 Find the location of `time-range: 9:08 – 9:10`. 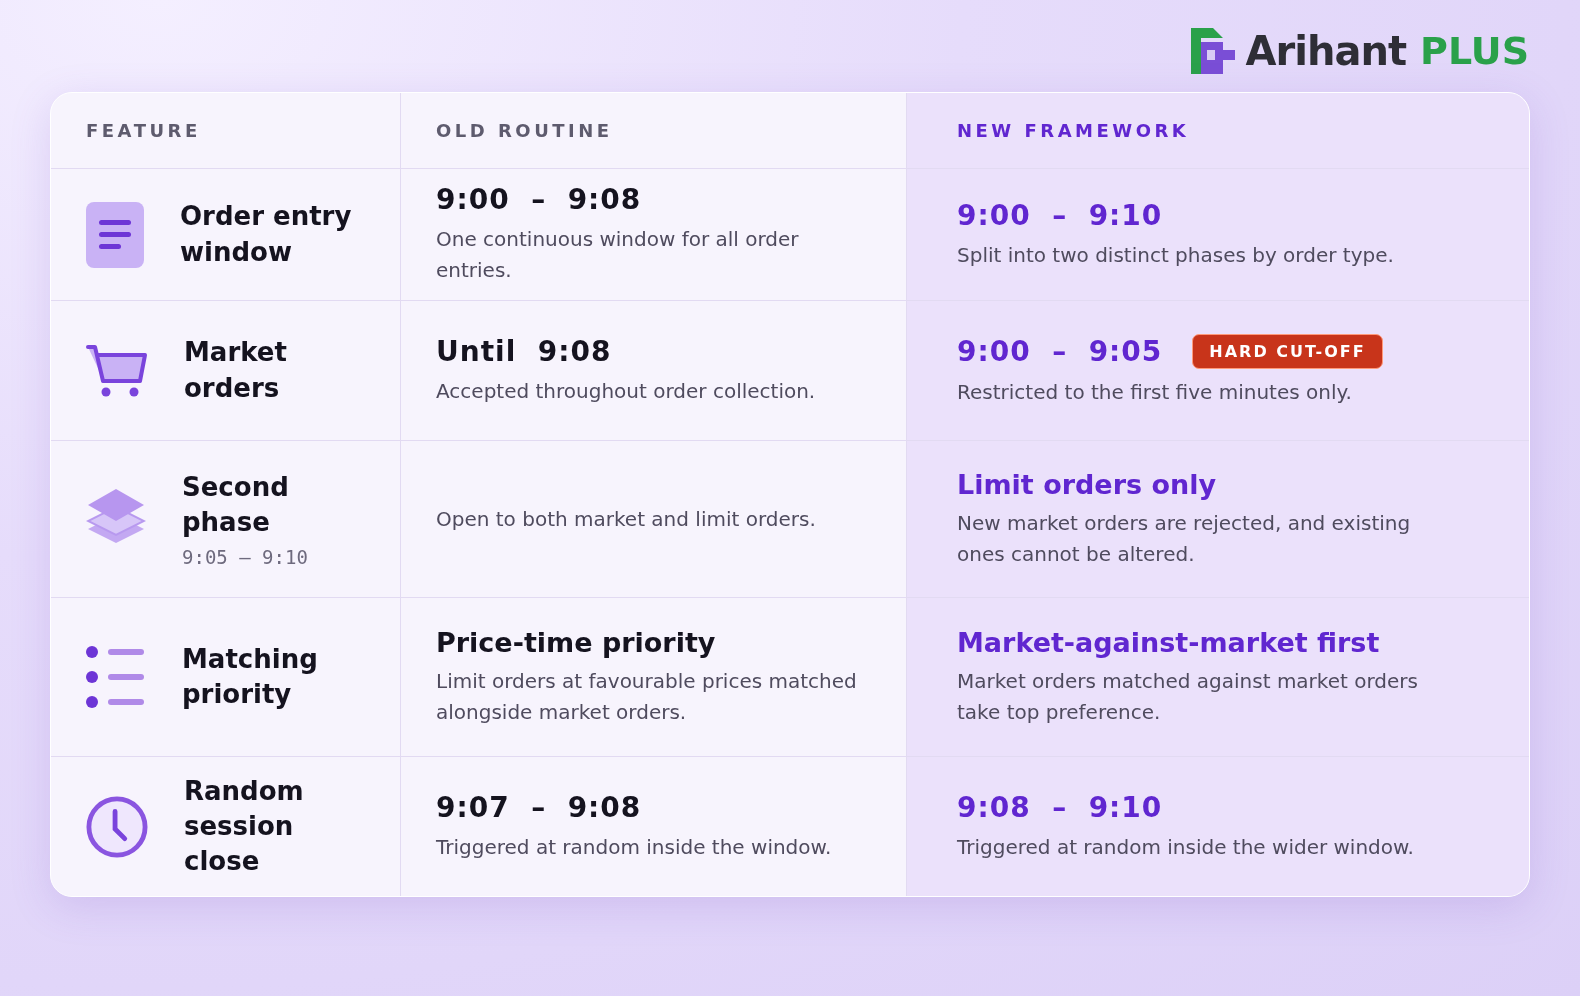

time-range: 9:08 – 9:10 is located at coordinates (1060, 807).